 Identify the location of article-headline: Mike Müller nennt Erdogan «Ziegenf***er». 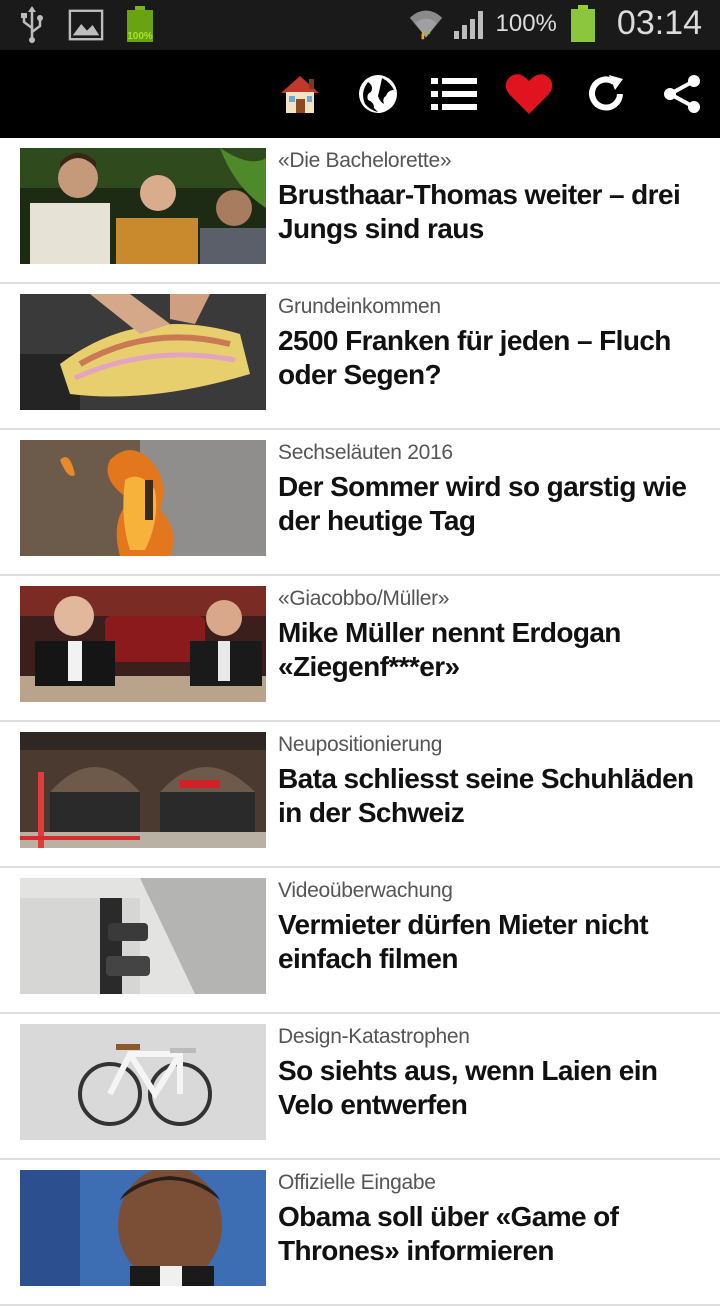
(449, 649).